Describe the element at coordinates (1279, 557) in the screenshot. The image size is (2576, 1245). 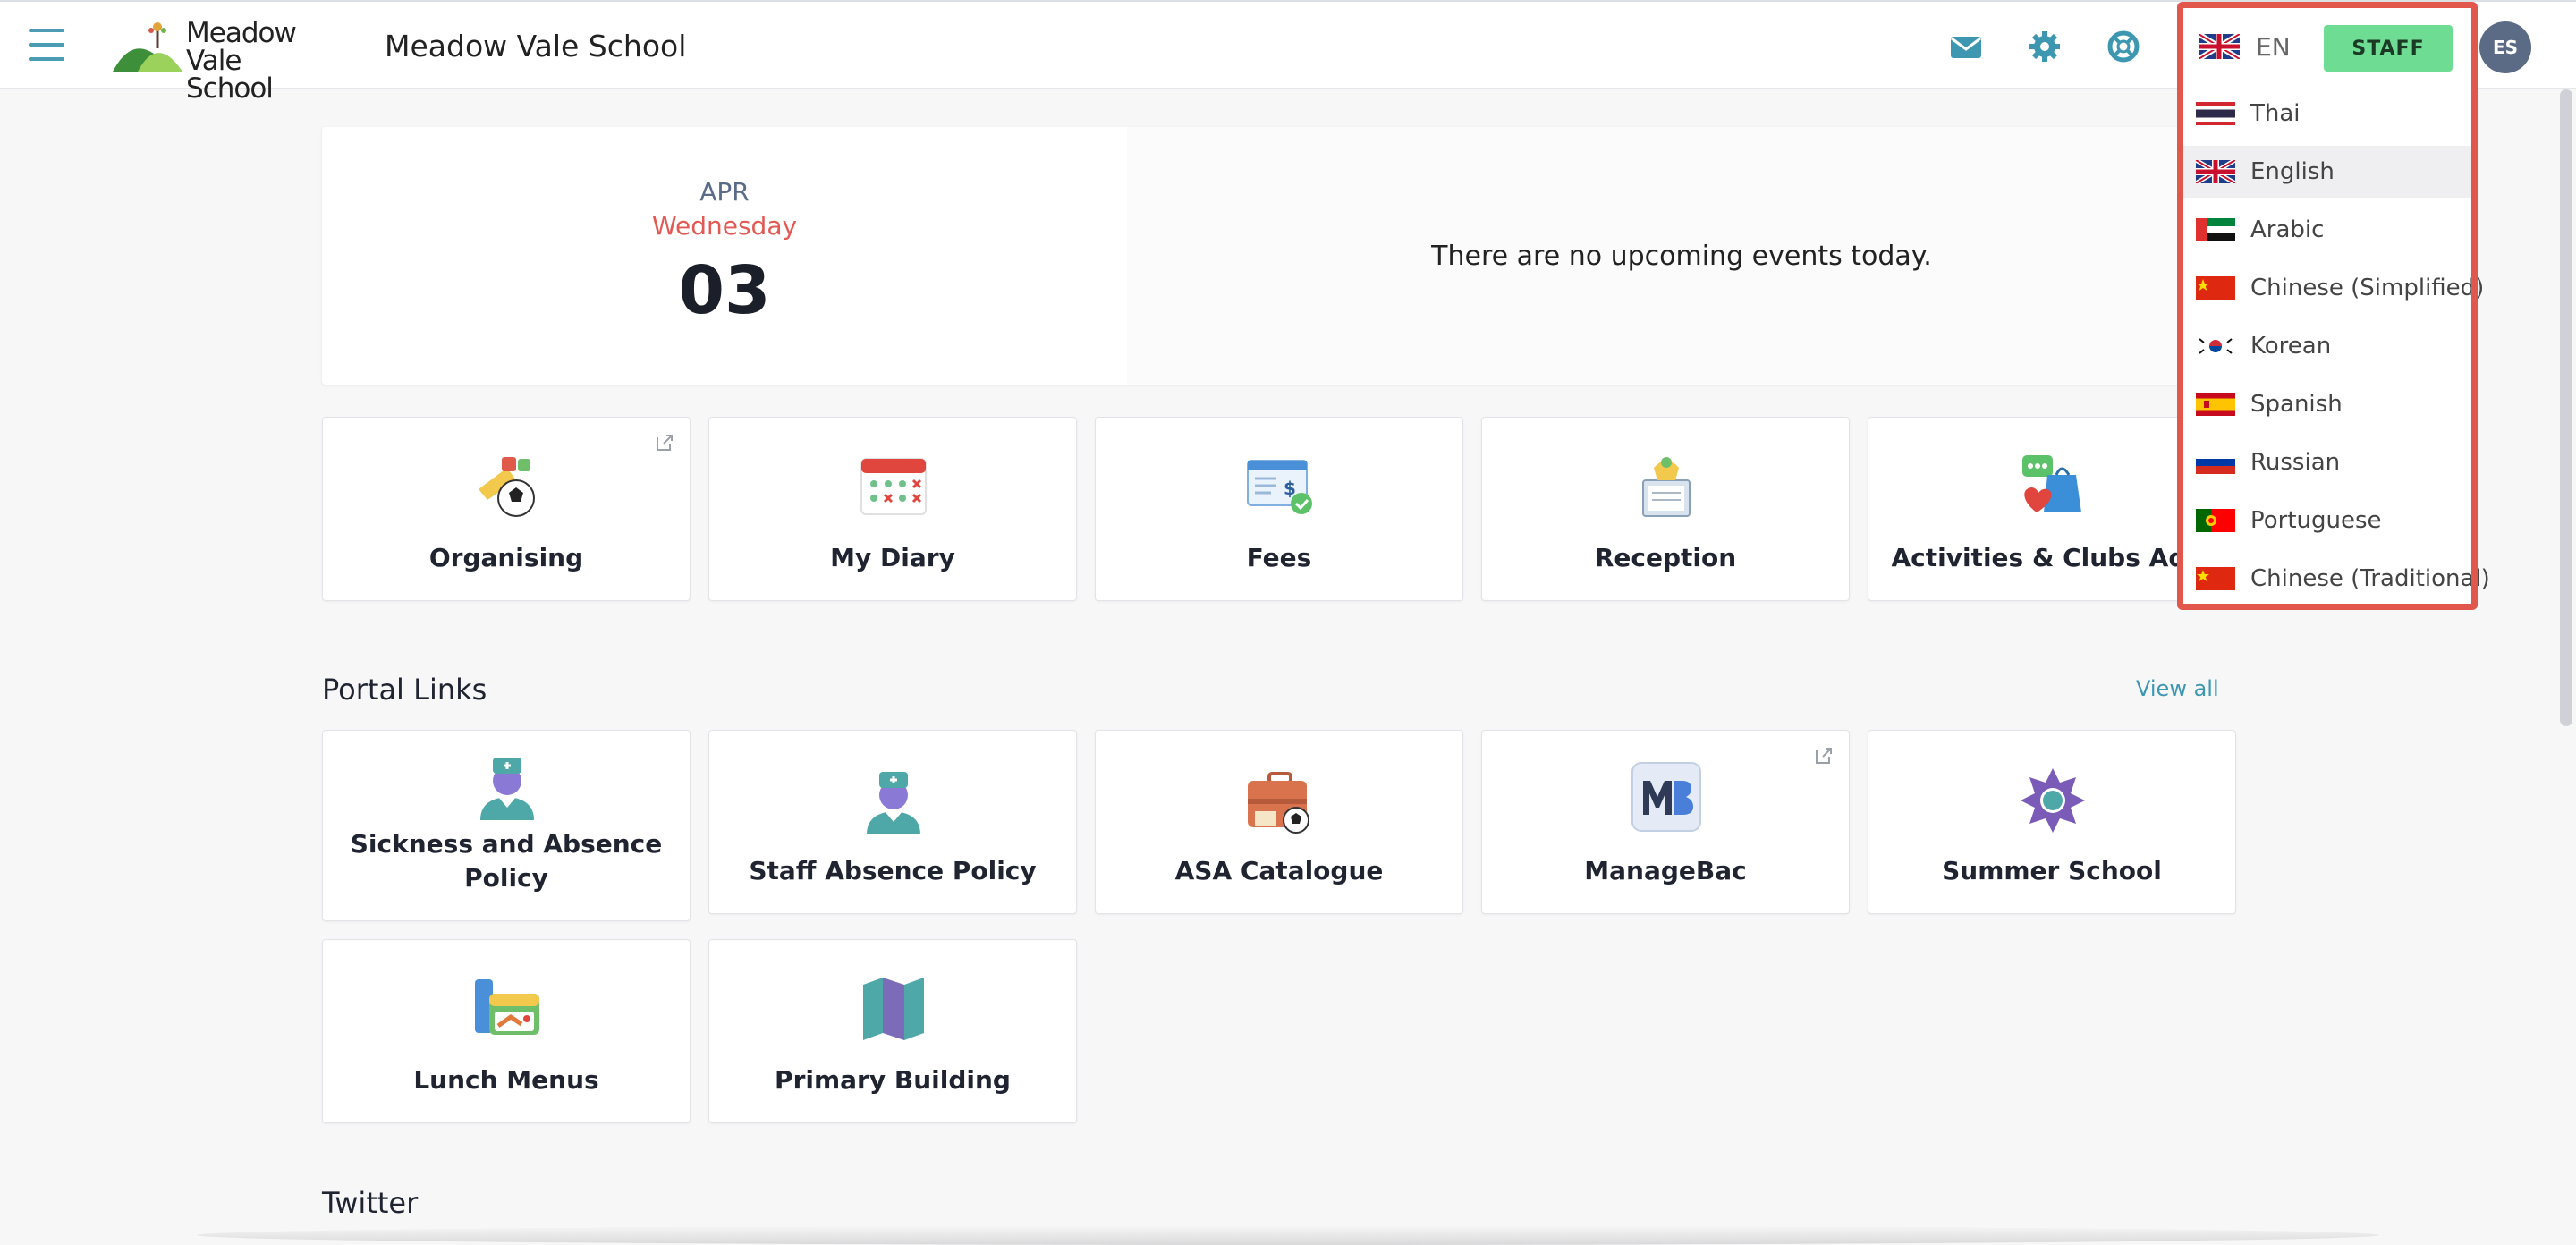
I see `app-tile-label: Fees` at that location.